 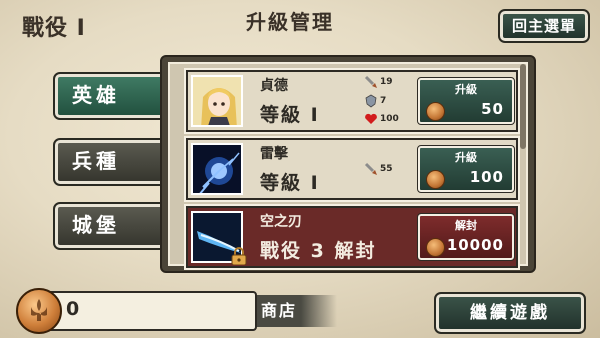 I want to click on heart-icon, so click(x=371, y=118).